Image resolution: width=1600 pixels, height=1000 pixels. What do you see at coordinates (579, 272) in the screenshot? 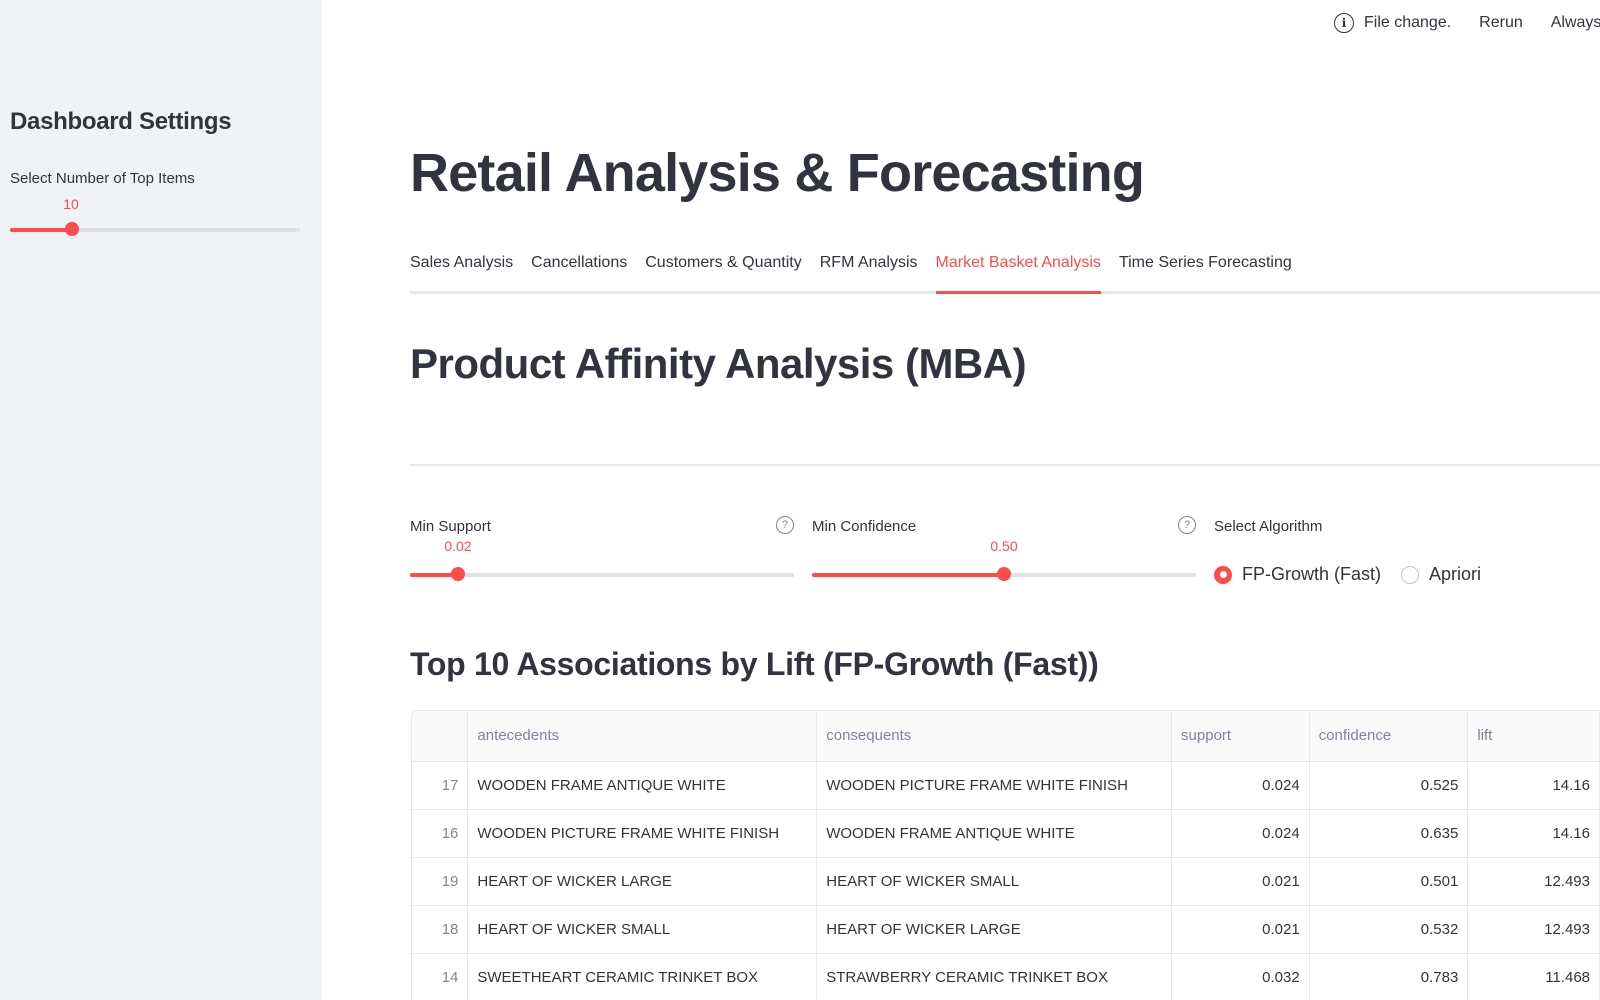
I see `tab-cancellations: Cancellations` at bounding box center [579, 272].